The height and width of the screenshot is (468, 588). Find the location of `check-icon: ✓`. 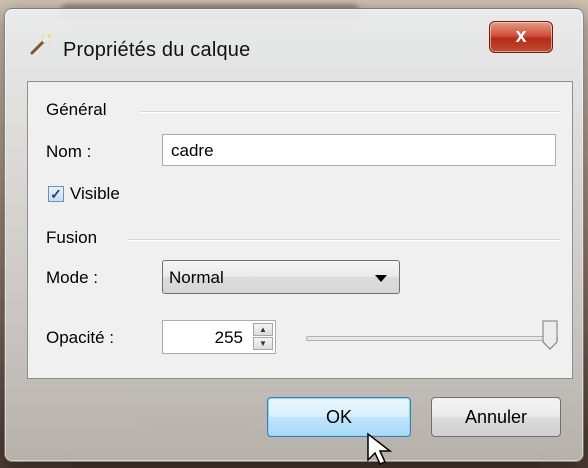

check-icon: ✓ is located at coordinates (56, 194).